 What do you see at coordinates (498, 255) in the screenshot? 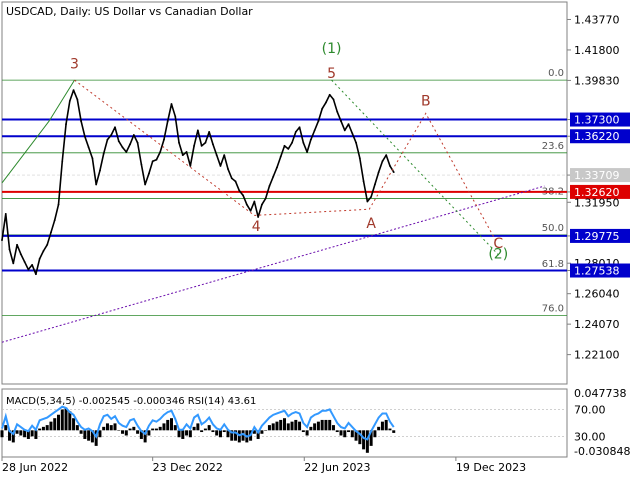
I see `wave-label: (2)` at bounding box center [498, 255].